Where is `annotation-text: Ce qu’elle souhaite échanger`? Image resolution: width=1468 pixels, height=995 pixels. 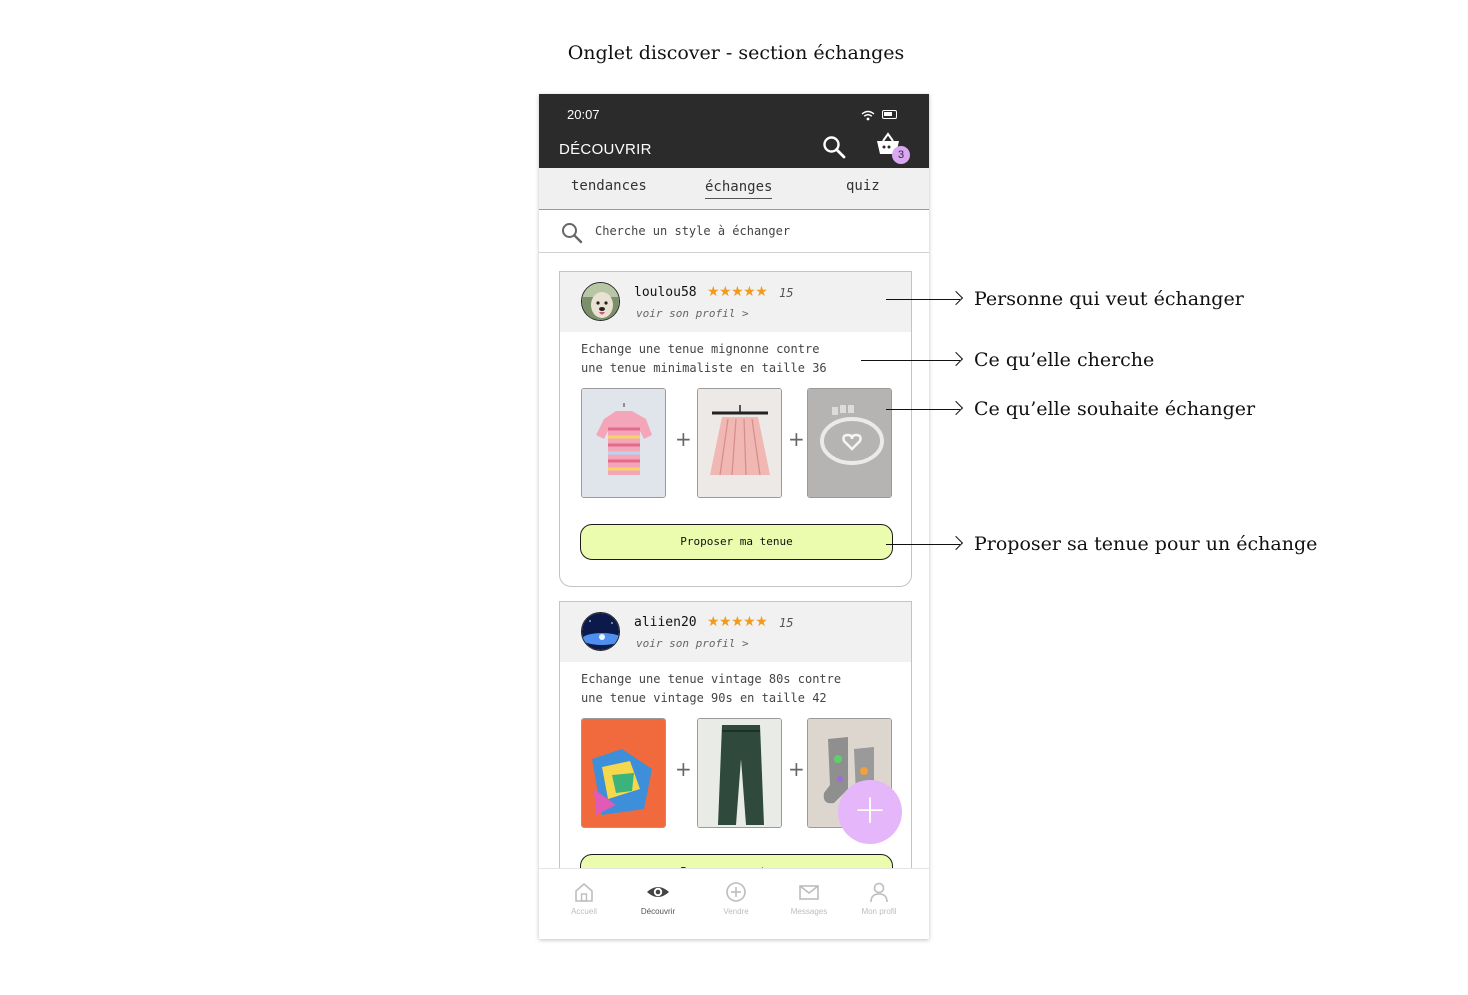
annotation-text: Ce qu’elle souhaite échanger is located at coordinates (1115, 409).